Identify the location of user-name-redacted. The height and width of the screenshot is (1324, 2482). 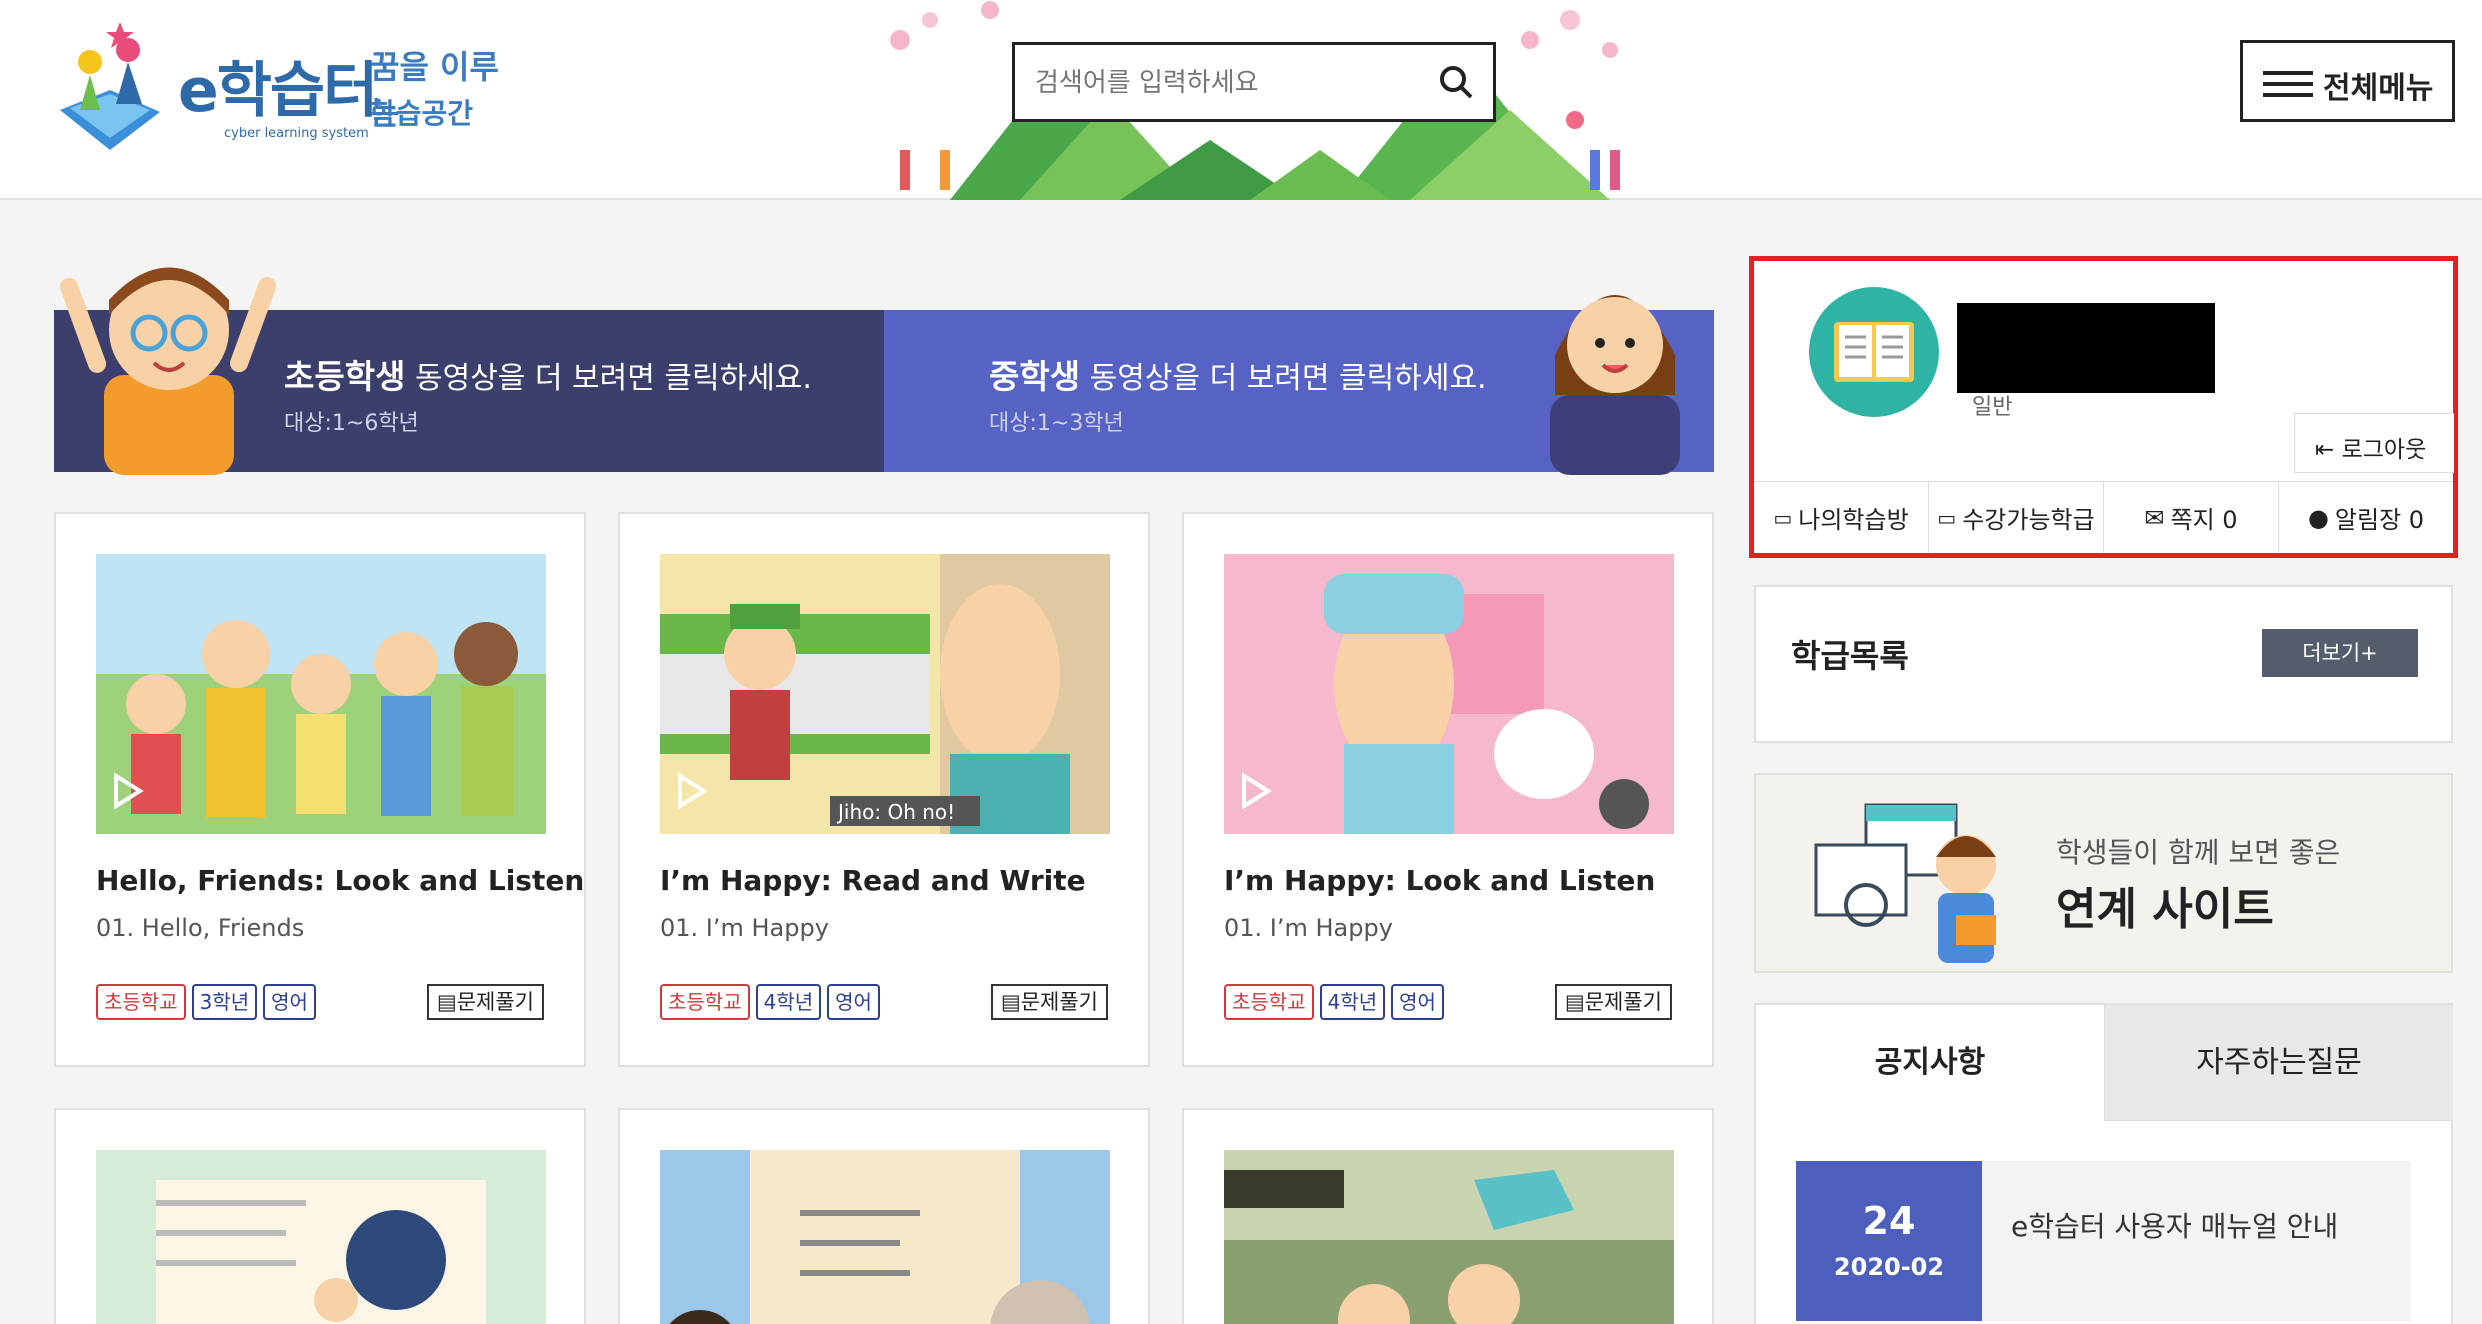
(2086, 348).